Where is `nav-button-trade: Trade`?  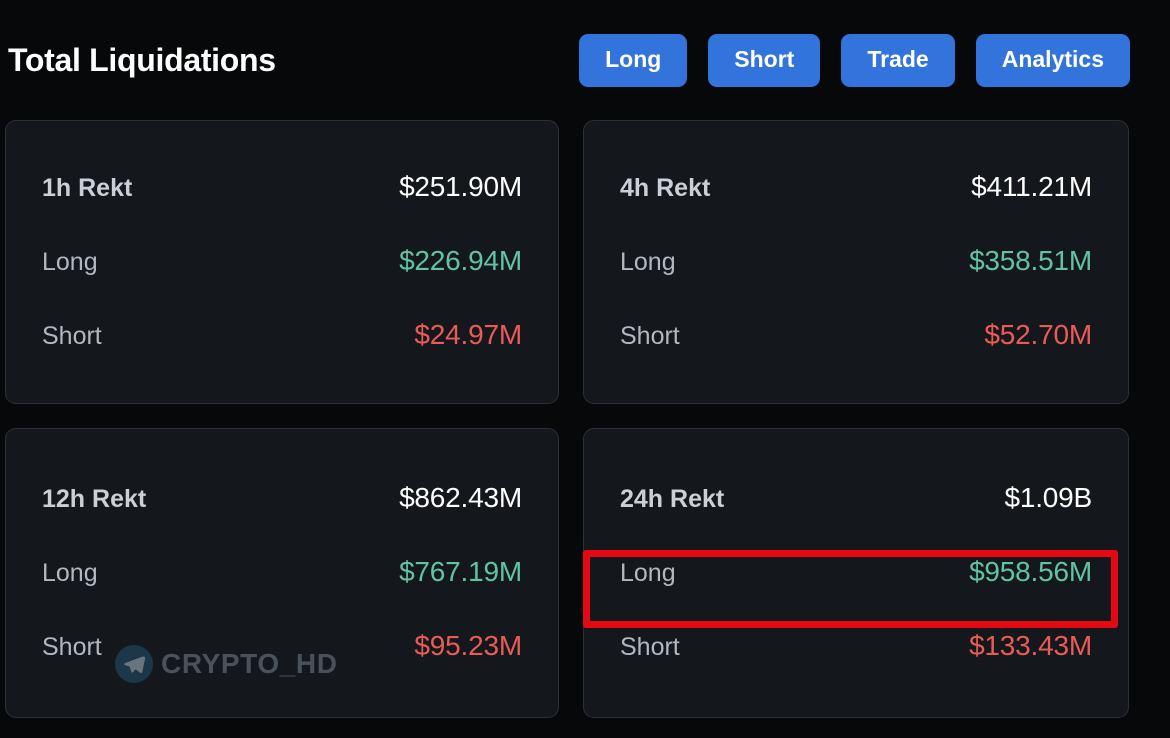 nav-button-trade: Trade is located at coordinates (898, 60).